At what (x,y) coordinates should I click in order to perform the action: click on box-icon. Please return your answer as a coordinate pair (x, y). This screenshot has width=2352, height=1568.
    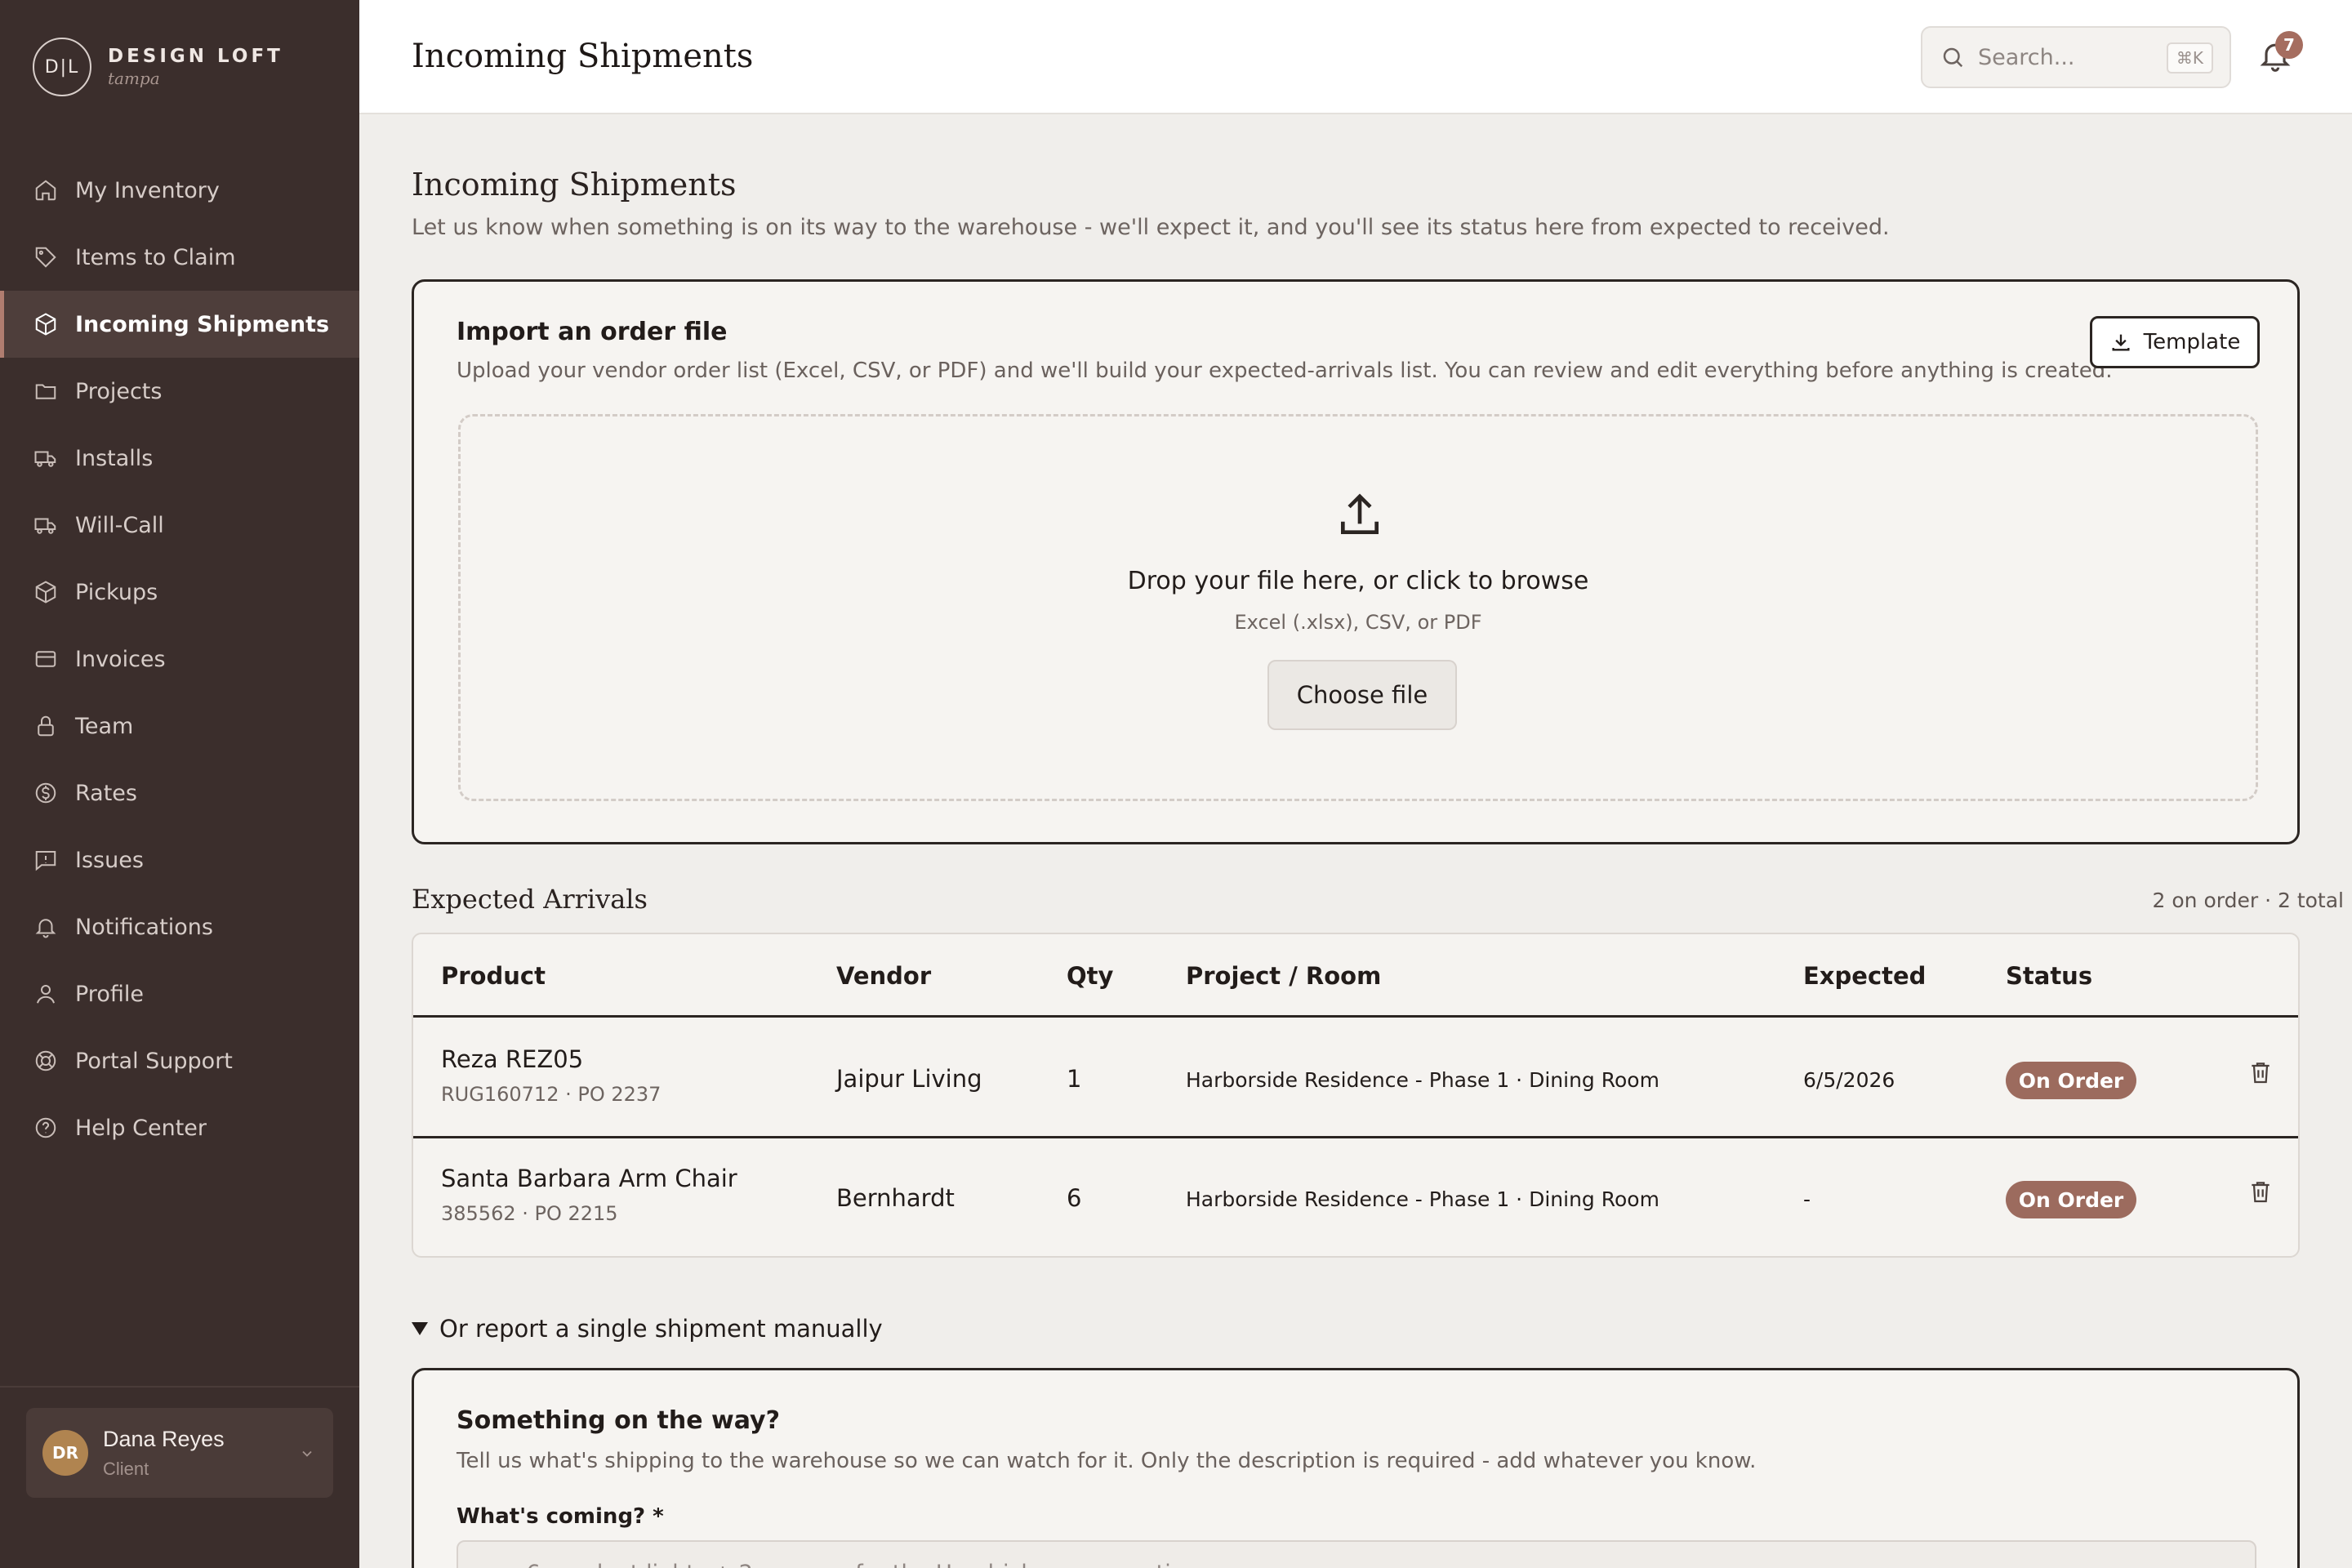
    Looking at the image, I should click on (46, 592).